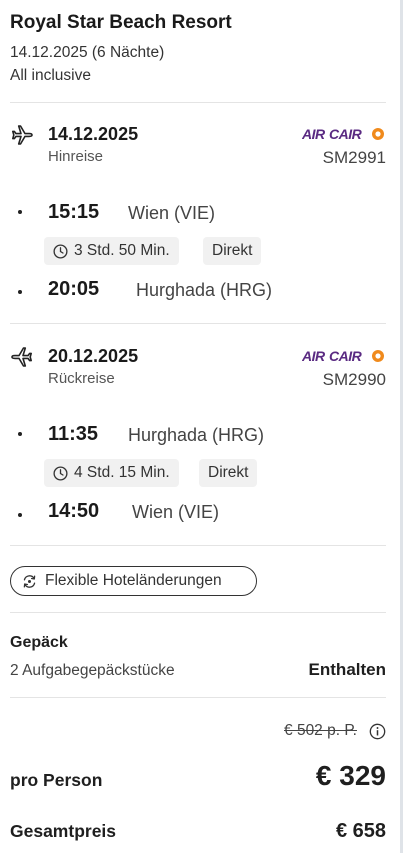 This screenshot has height=853, width=403. What do you see at coordinates (74, 511) in the screenshot?
I see `return-arrival-time: 14:50` at bounding box center [74, 511].